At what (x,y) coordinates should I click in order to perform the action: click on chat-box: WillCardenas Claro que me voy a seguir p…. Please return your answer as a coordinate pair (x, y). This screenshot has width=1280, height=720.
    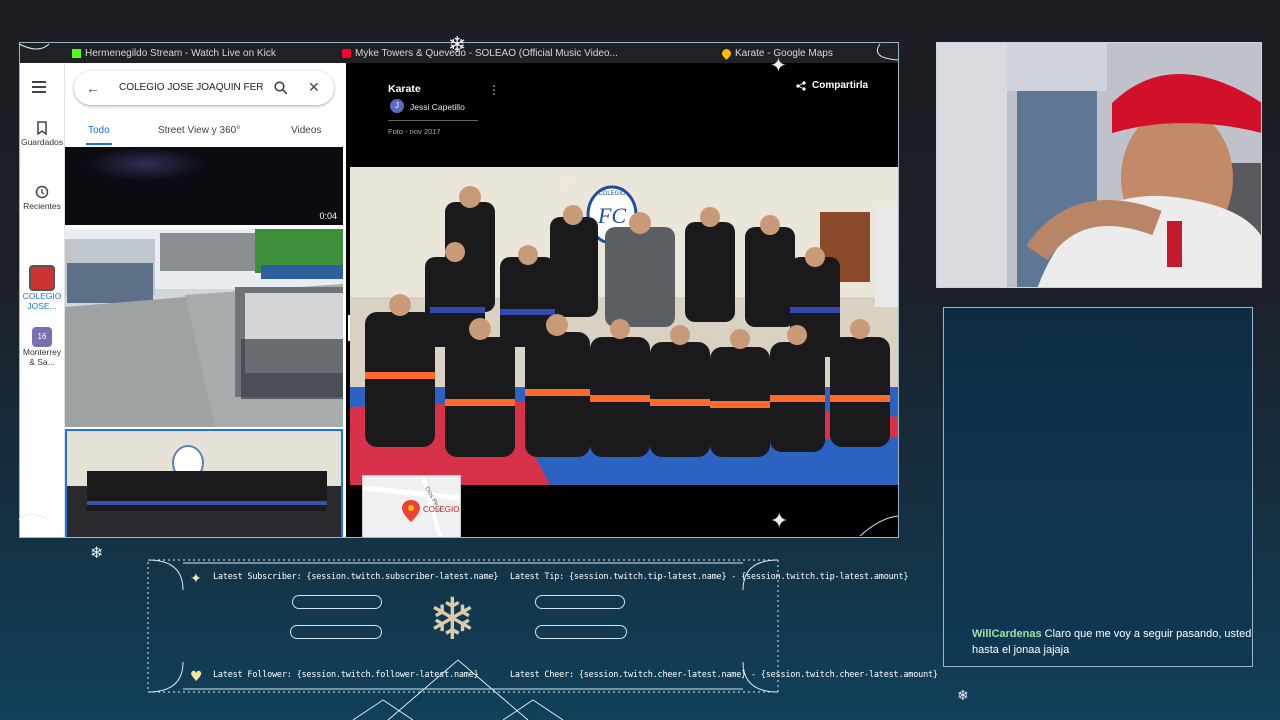
    Looking at the image, I should click on (1098, 487).